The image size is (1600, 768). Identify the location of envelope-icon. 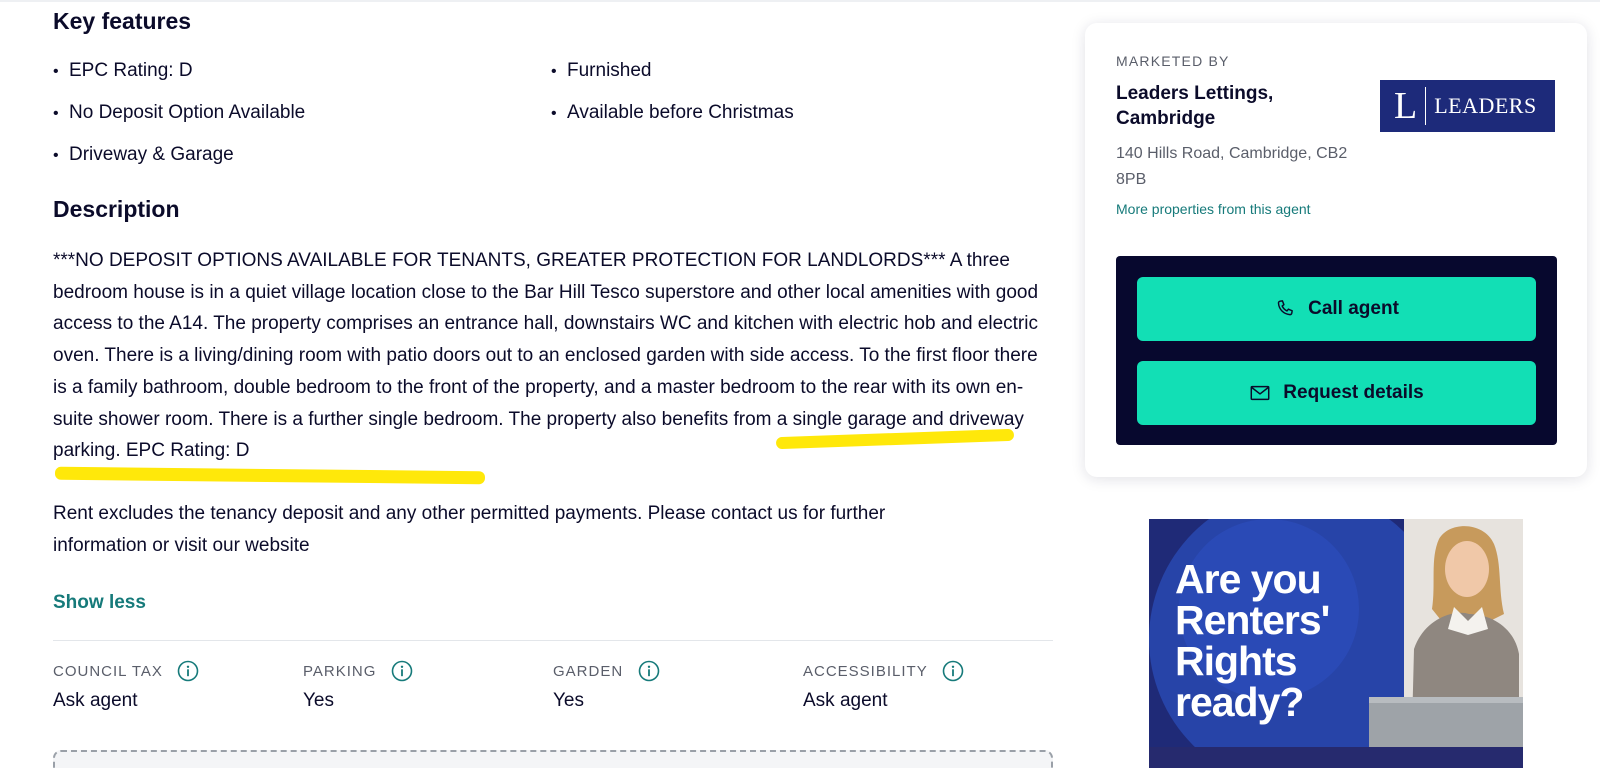
(1260, 393).